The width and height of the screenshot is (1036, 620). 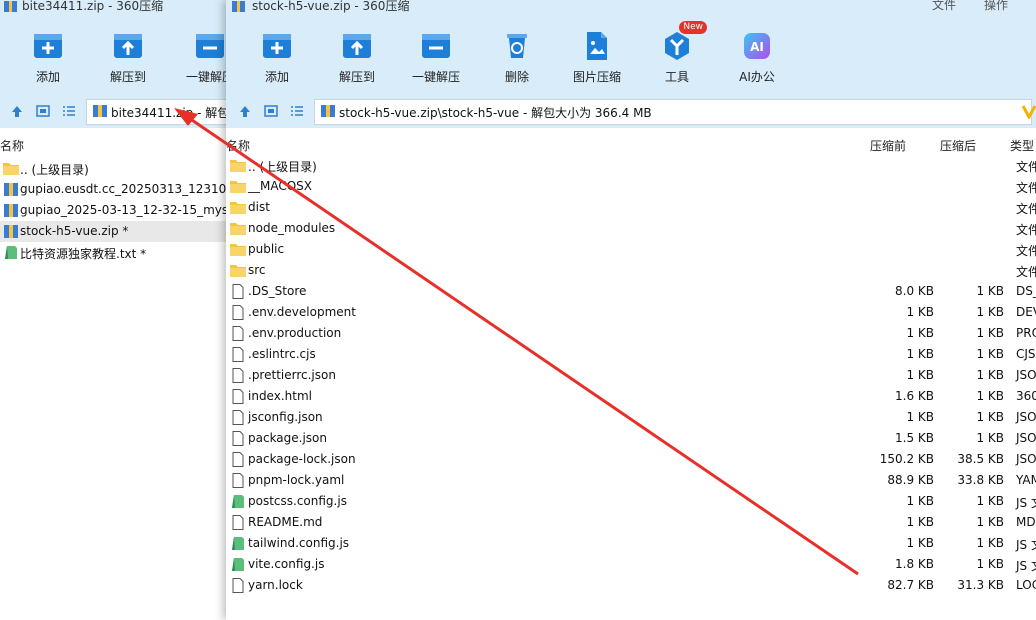 I want to click on list-item: 比特资源独家教程.txt *, so click(x=113, y=252).